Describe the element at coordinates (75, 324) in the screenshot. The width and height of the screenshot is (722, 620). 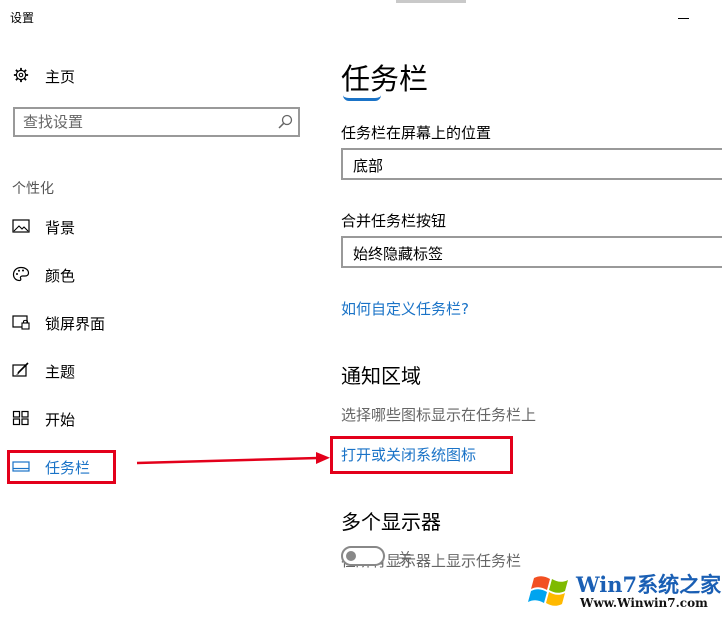
I see `sidebar-item-label: 锁屏界面` at that location.